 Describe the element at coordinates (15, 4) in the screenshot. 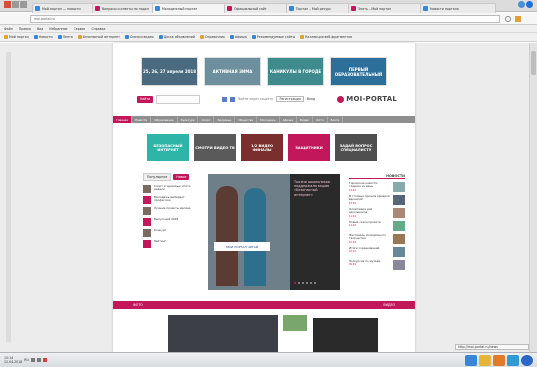

I see `maximize-icon` at that location.